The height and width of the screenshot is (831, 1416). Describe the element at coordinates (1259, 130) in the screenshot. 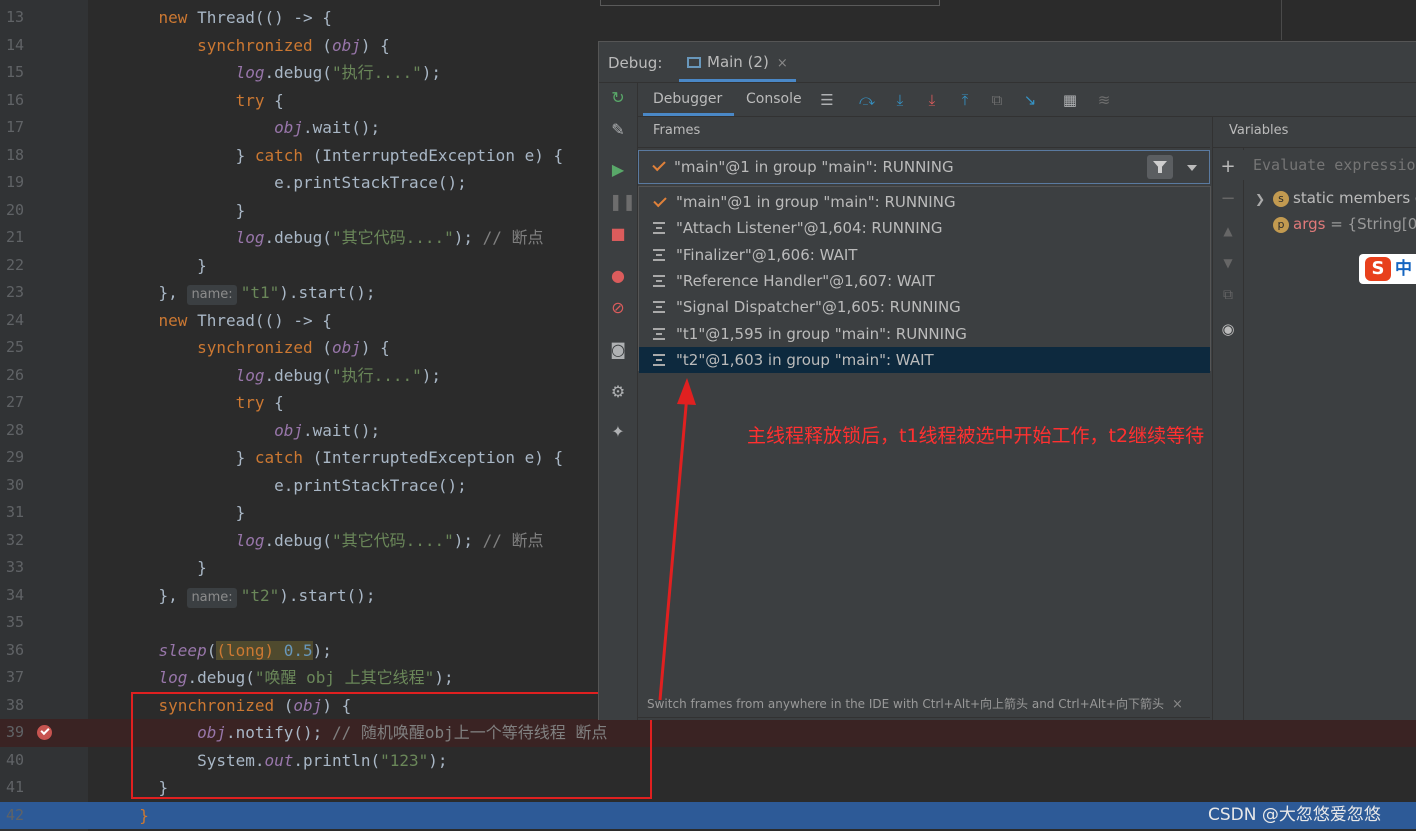

I see `variables-title: Variables` at that location.